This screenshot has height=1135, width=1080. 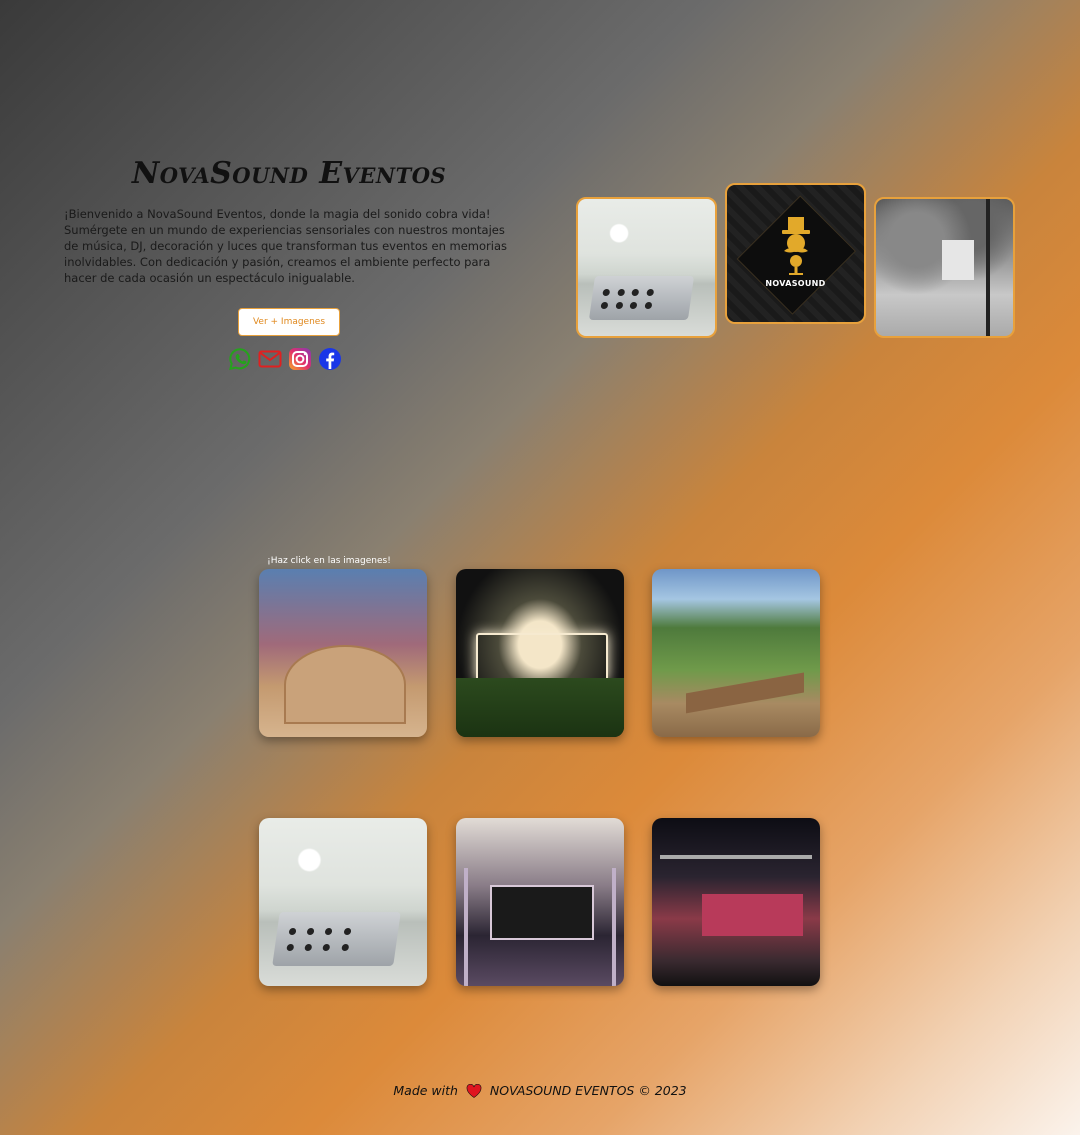 What do you see at coordinates (240, 359) in the screenshot?
I see `whatsapp-icon` at bounding box center [240, 359].